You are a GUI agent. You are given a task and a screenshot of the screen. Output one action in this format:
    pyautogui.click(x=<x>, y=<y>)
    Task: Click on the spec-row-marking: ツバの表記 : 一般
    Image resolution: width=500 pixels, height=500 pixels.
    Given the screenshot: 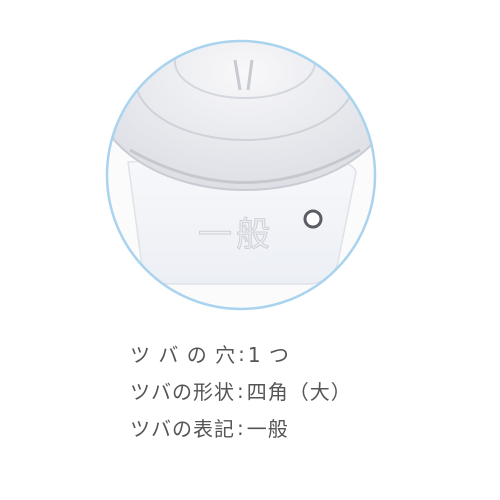 What is the action you would take?
    pyautogui.click(x=280, y=427)
    